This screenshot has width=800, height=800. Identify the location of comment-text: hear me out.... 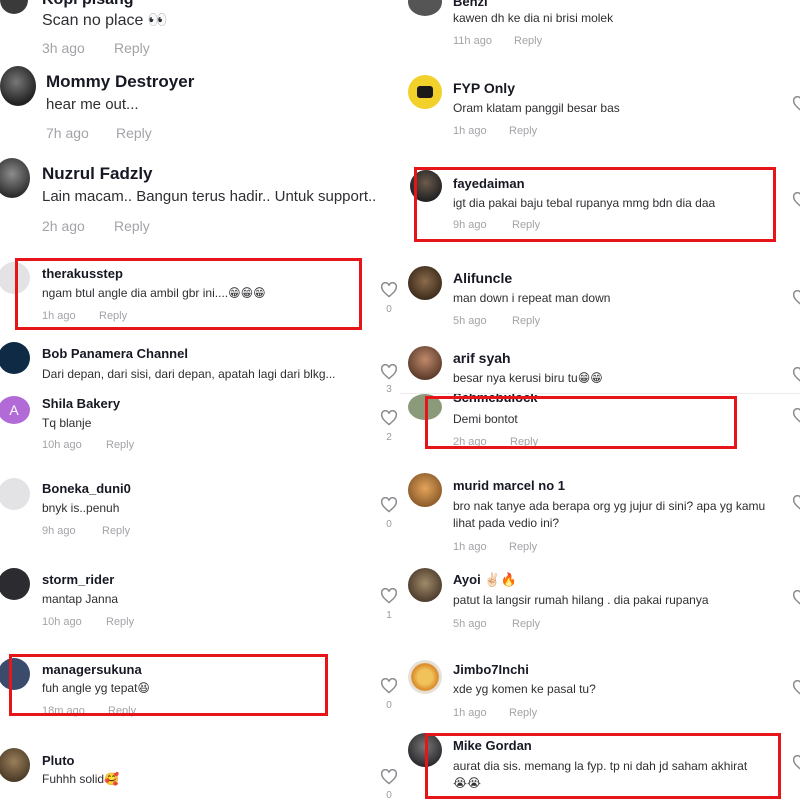
(92, 104).